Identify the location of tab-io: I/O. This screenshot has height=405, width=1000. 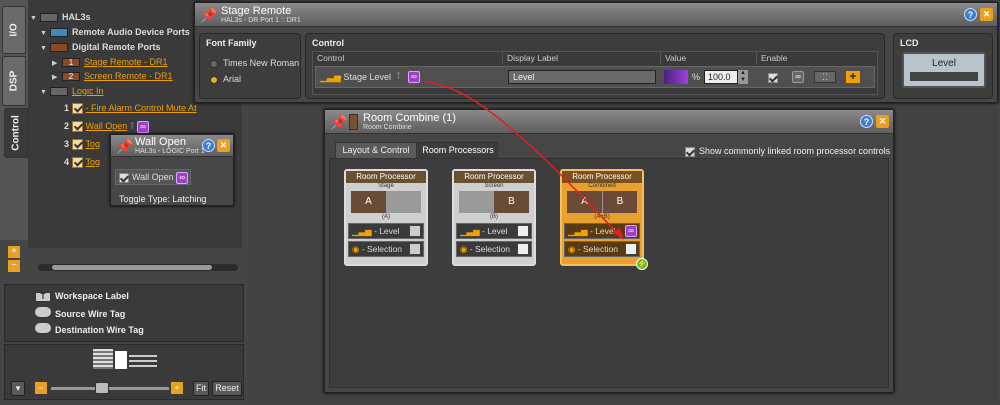
(14, 30).